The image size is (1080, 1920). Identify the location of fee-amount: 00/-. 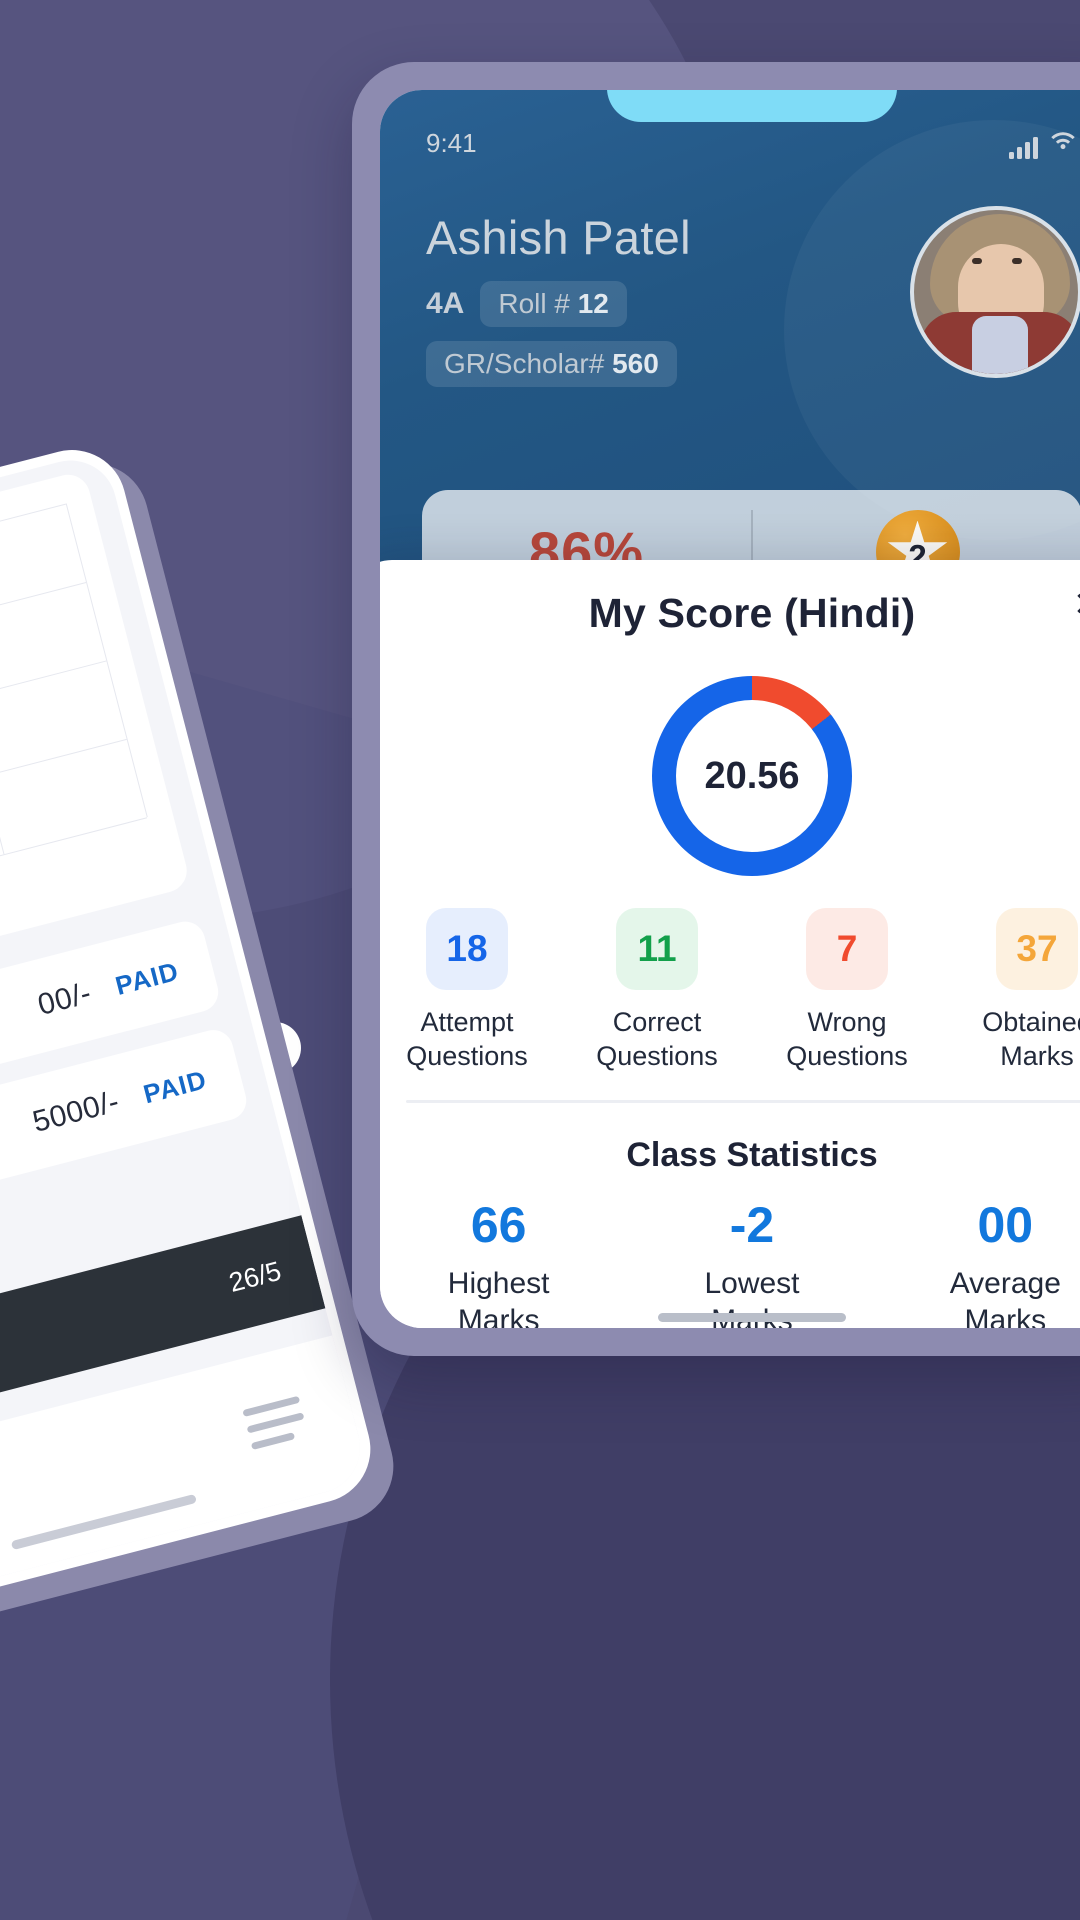
(64, 999).